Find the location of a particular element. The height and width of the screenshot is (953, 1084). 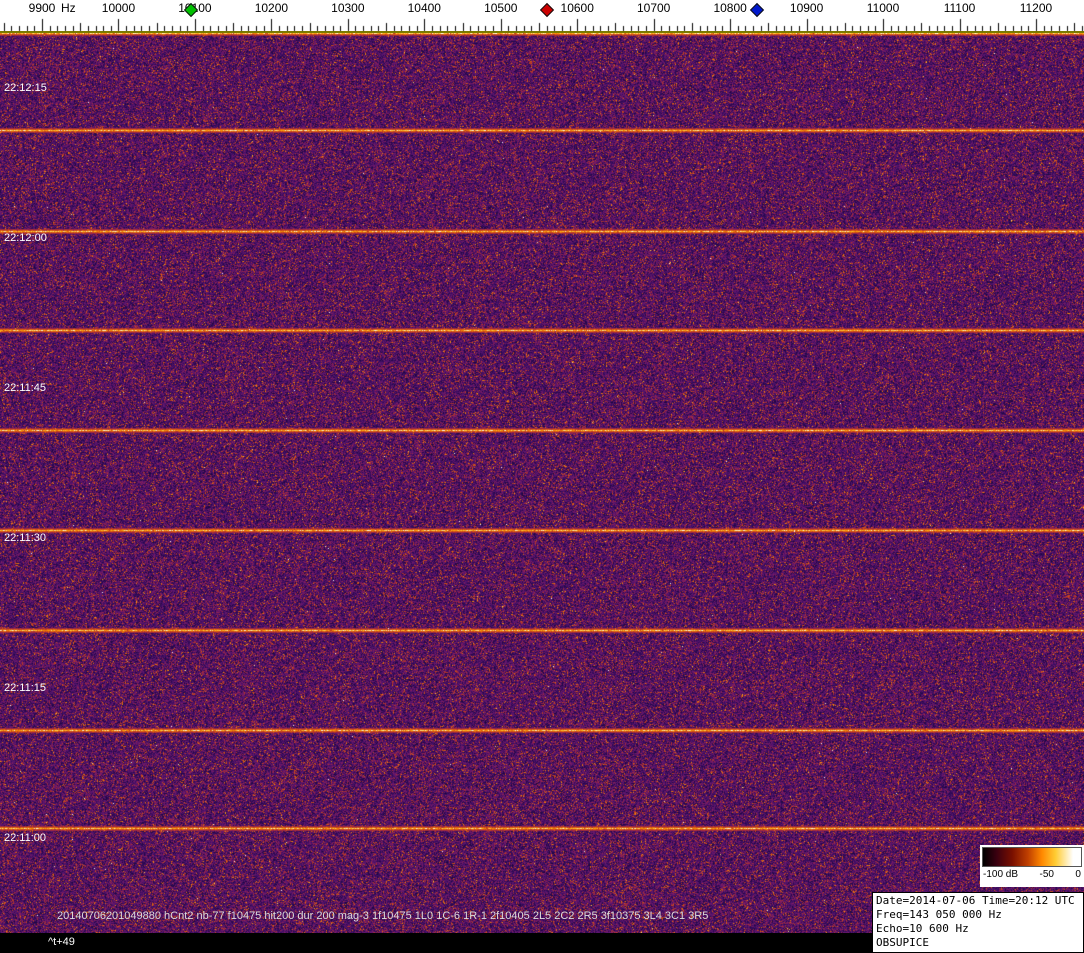

info-date-time: Date=2014-07-06 Time=20:12 UTC is located at coordinates (975, 900).